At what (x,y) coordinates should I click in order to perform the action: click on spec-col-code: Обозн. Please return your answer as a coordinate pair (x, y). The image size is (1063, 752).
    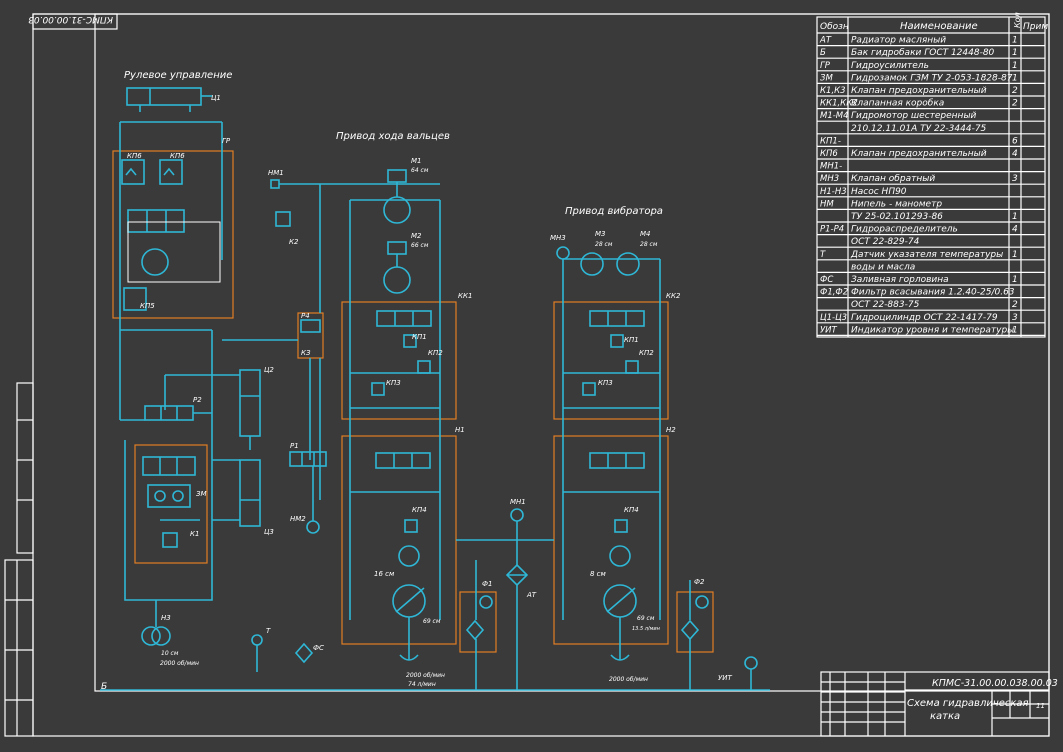
    Looking at the image, I should click on (834, 27).